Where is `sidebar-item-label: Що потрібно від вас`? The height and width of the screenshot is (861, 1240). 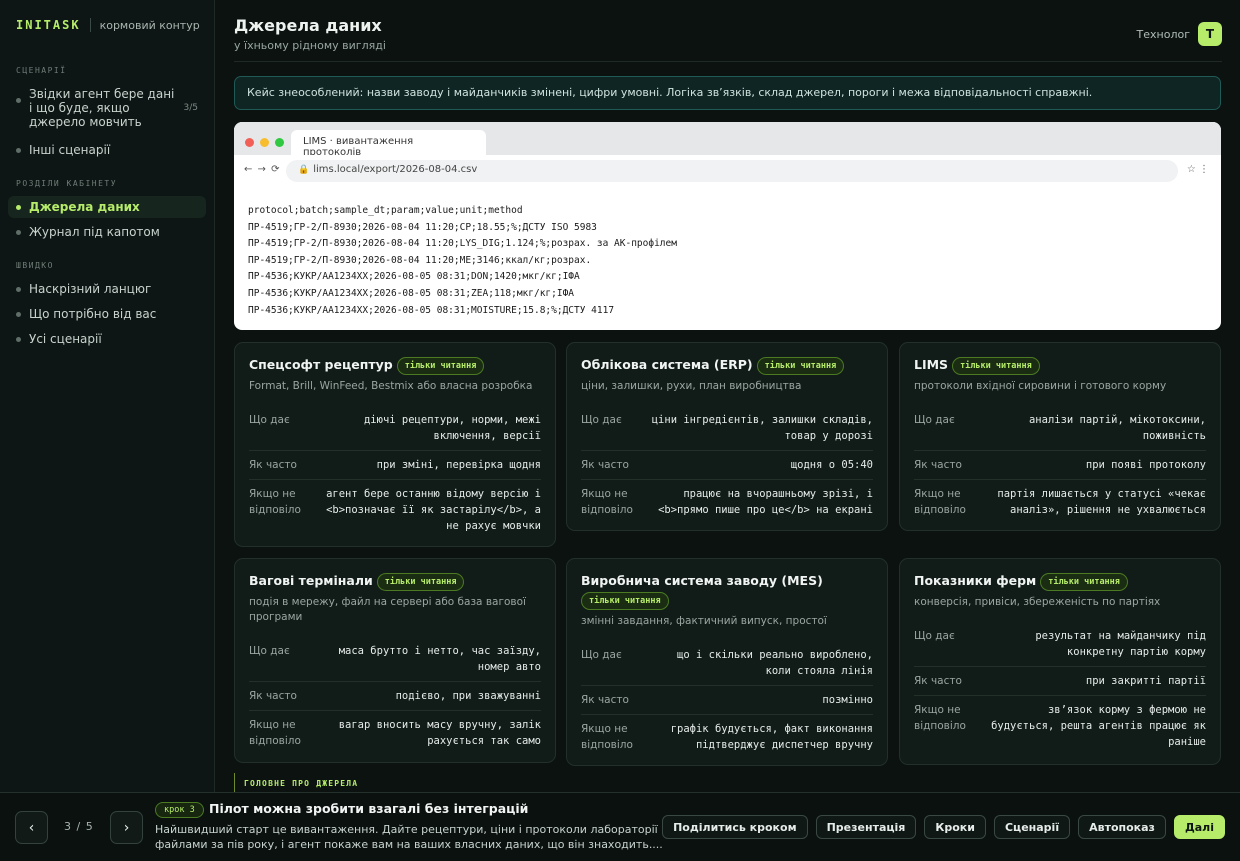
sidebar-item-label: Що потрібно від вас is located at coordinates (93, 314).